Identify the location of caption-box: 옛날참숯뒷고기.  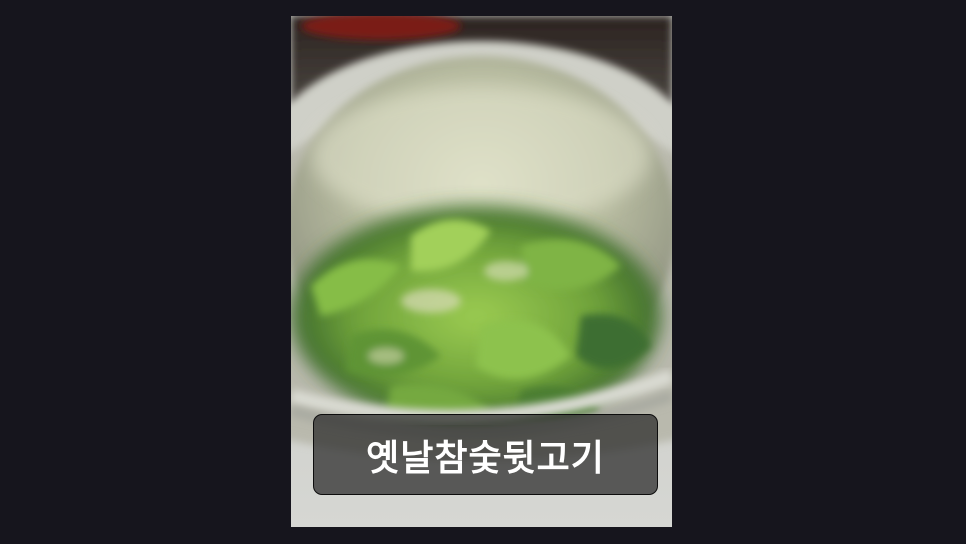
(485, 454).